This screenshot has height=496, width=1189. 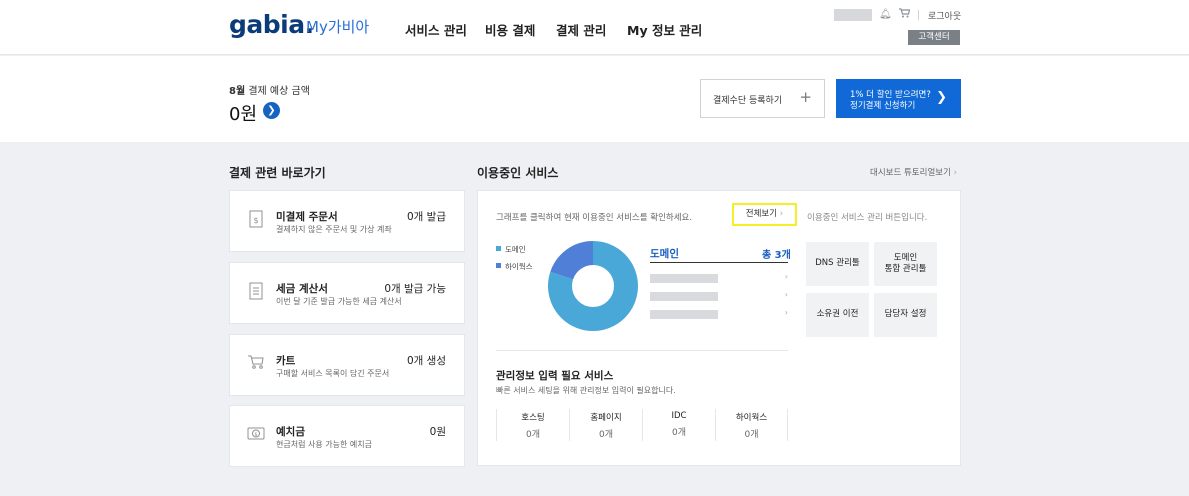 I want to click on card-deposit: $ 예치금 0원 현금처럼 사용 가능한 예치금, so click(x=347, y=436).